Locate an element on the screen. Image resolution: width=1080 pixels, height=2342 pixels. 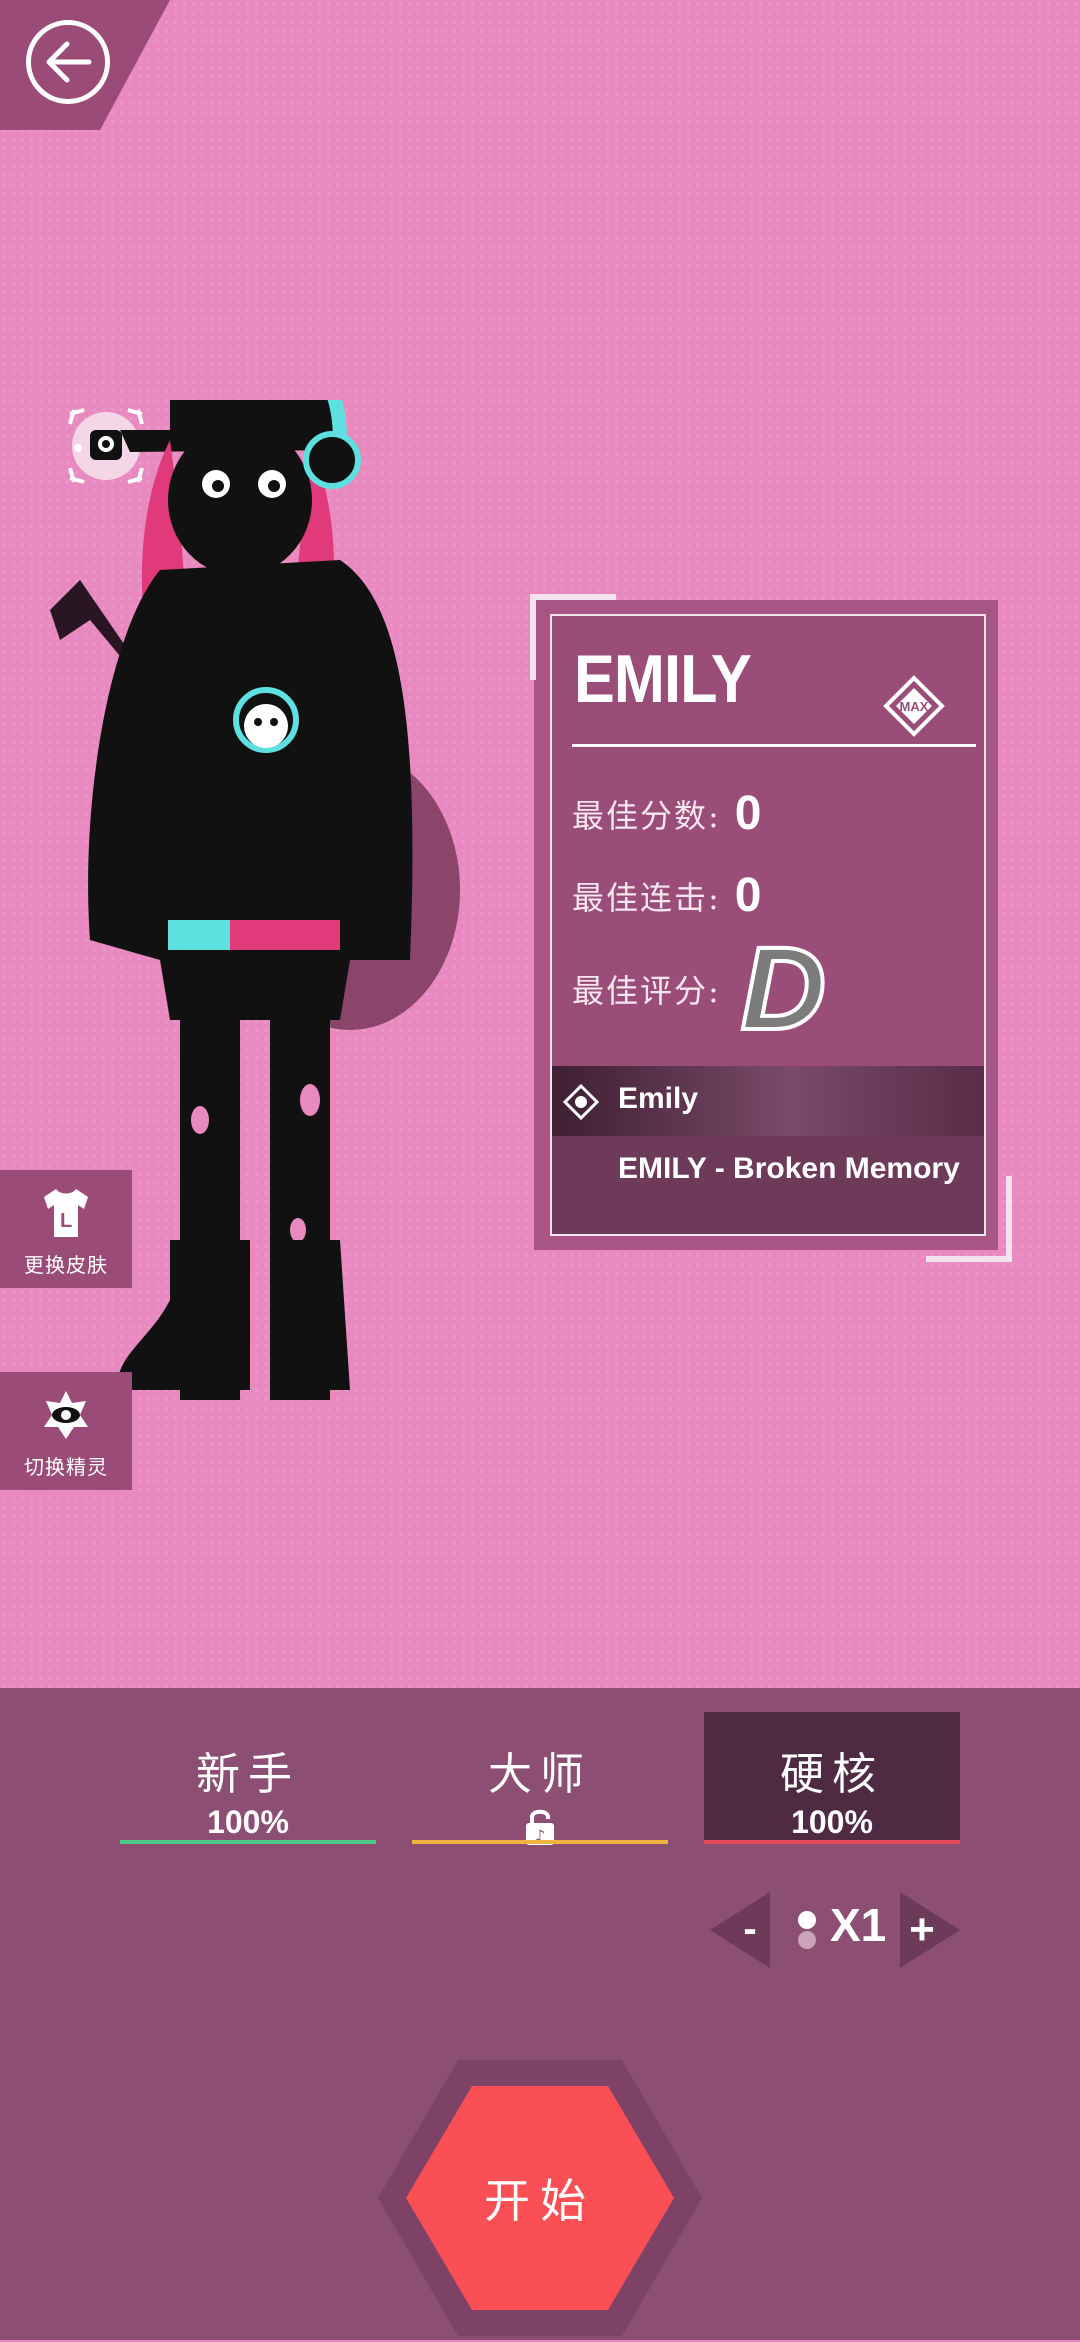
back-button is located at coordinates (68, 62).